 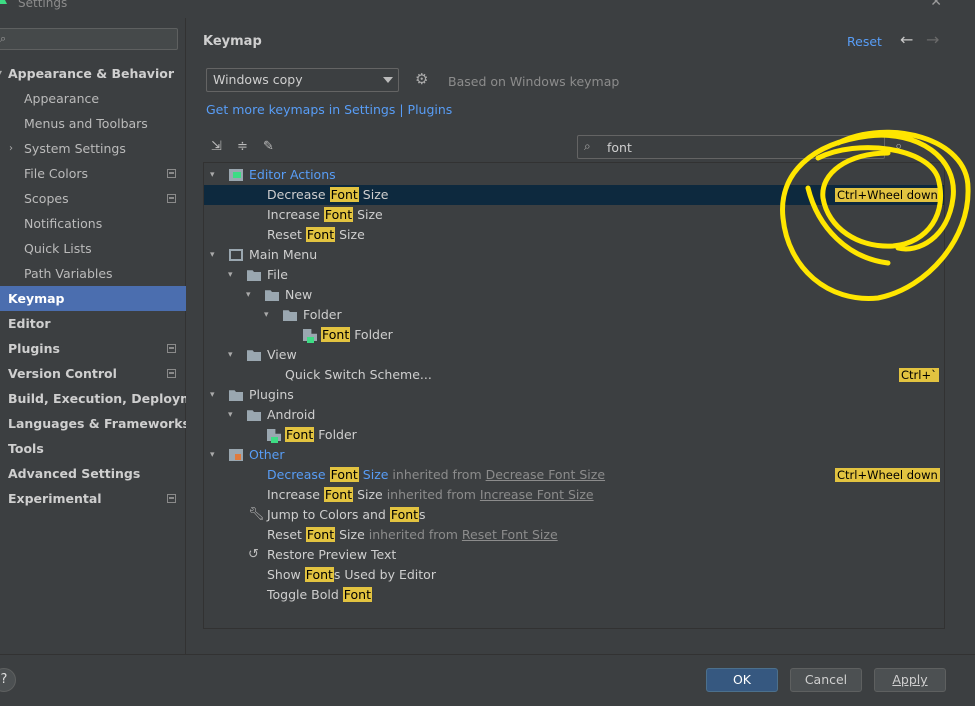 What do you see at coordinates (487, 680) in the screenshot?
I see `dialog-footer: ? OK Cancel Apply` at bounding box center [487, 680].